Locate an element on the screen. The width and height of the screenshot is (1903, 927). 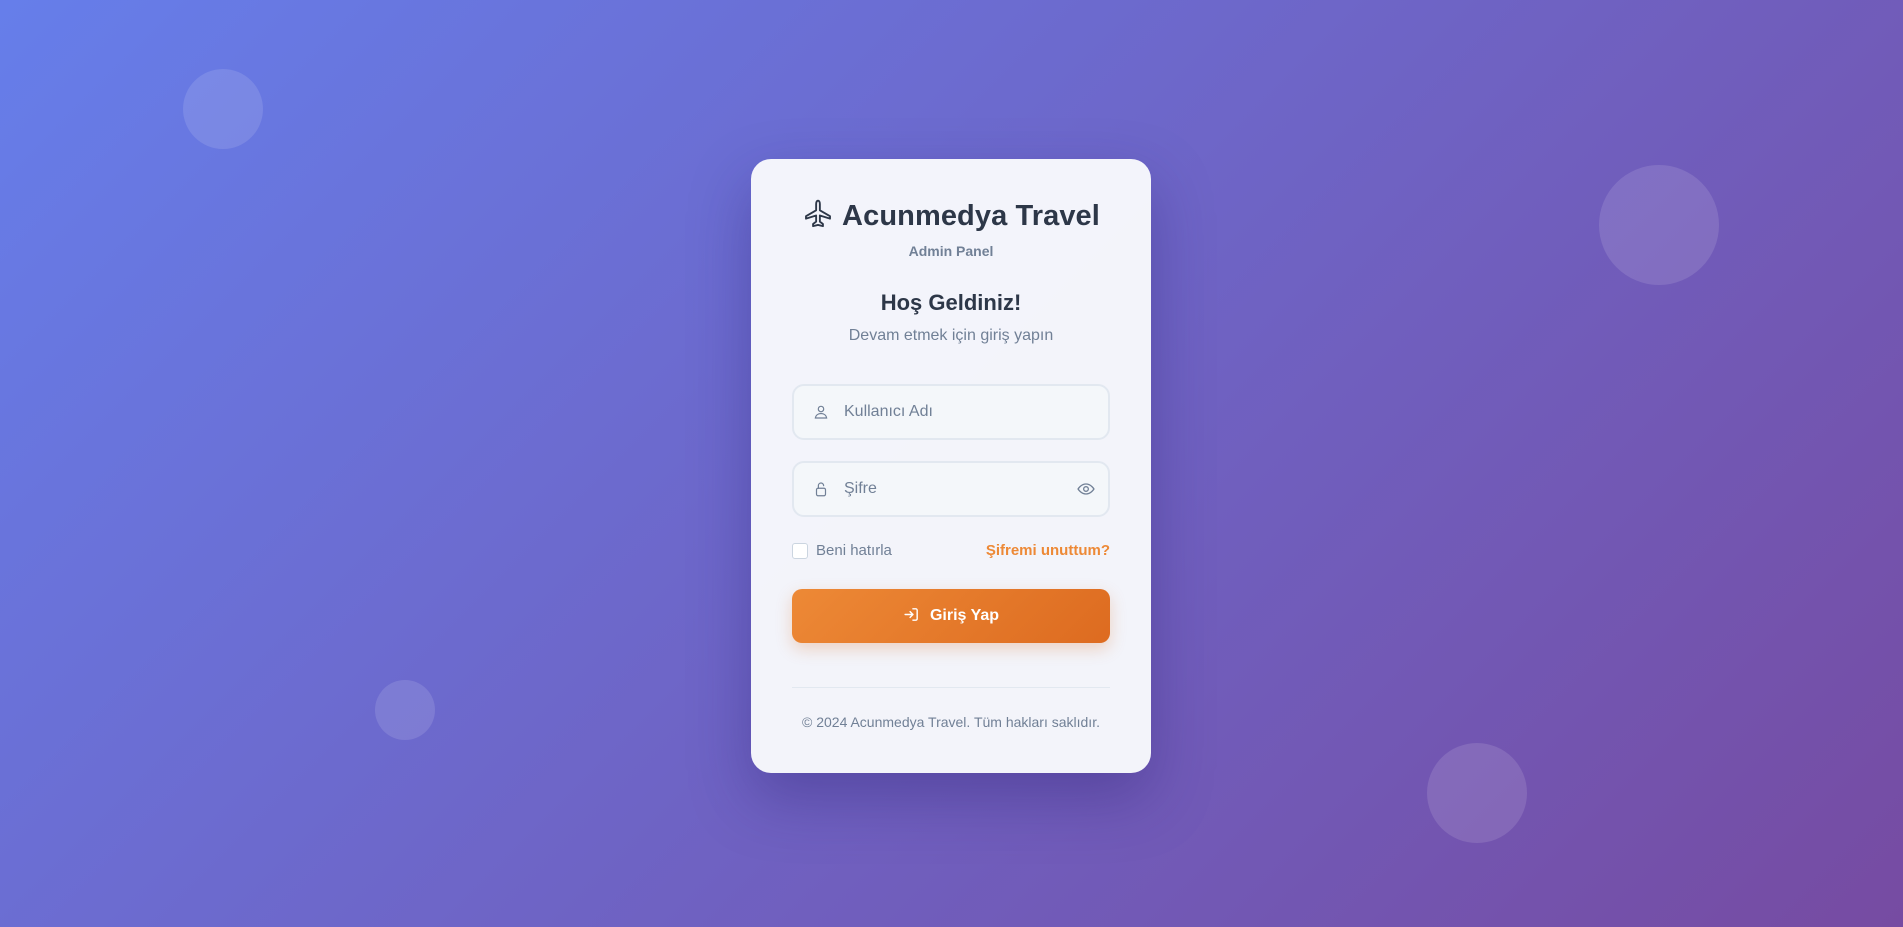
sign-in-icon is located at coordinates (911, 616).